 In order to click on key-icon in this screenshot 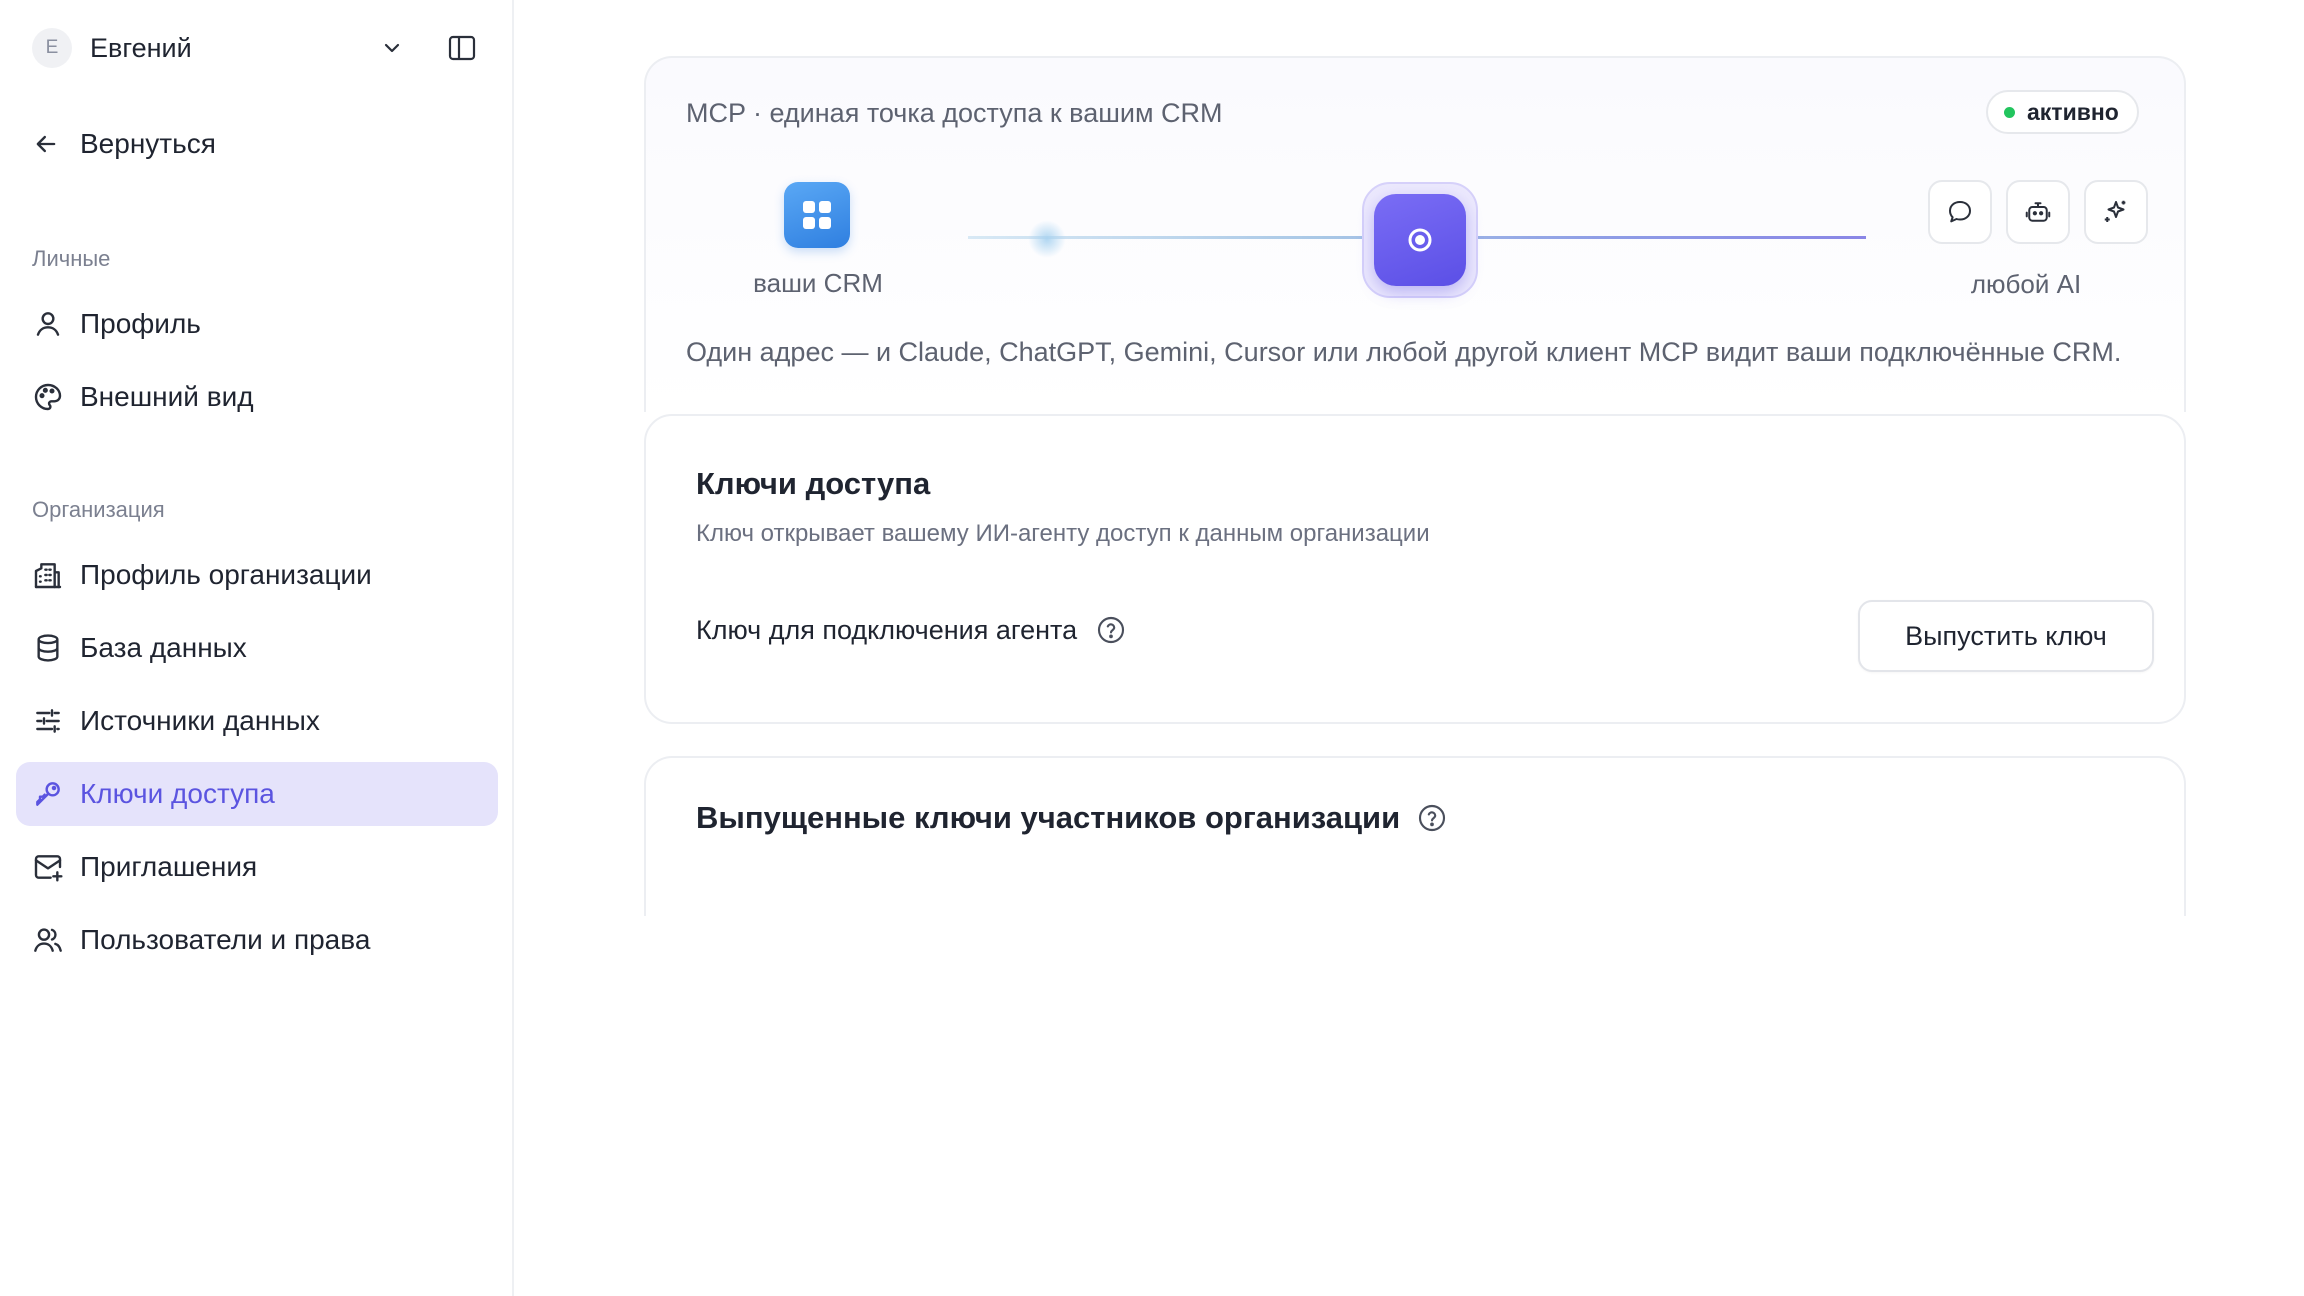, I will do `click(48, 794)`.